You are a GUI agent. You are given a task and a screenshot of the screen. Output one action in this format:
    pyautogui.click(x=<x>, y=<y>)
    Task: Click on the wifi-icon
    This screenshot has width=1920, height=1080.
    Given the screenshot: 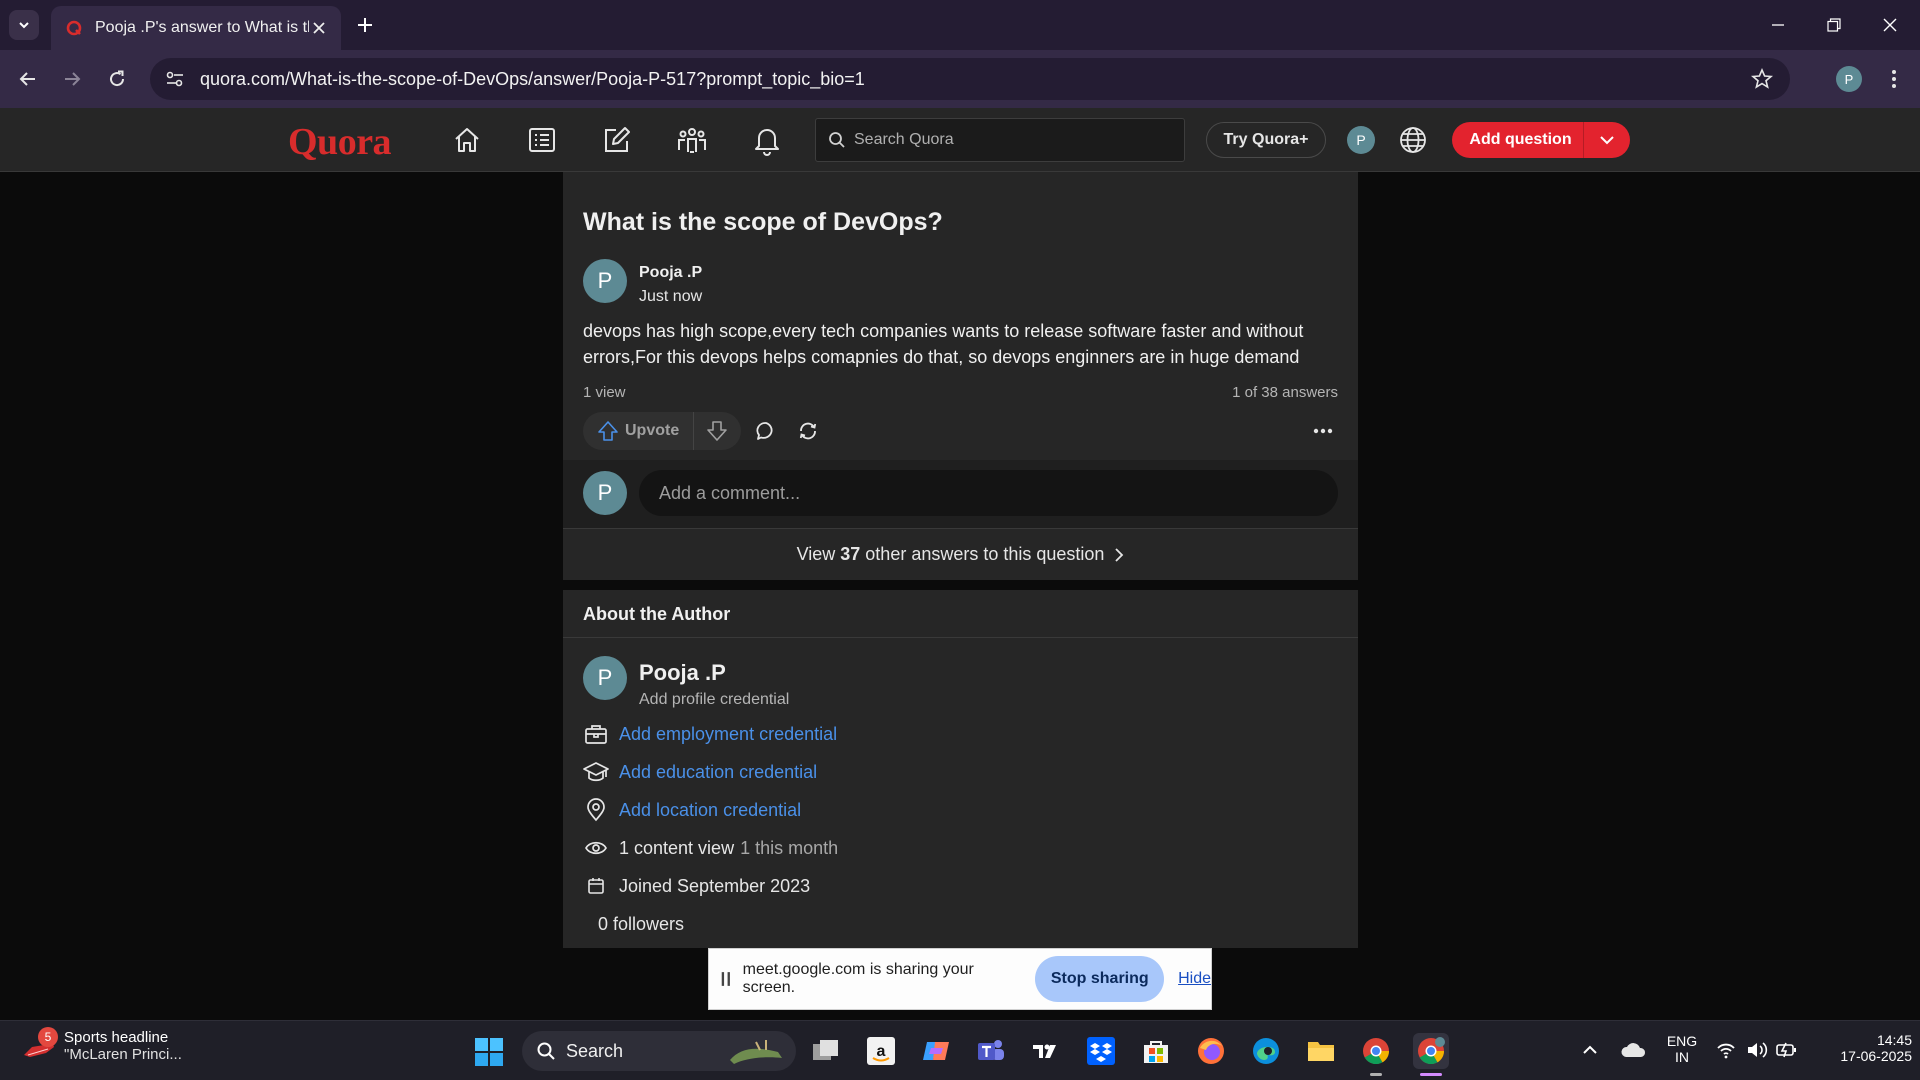 What is the action you would take?
    pyautogui.click(x=1726, y=1050)
    